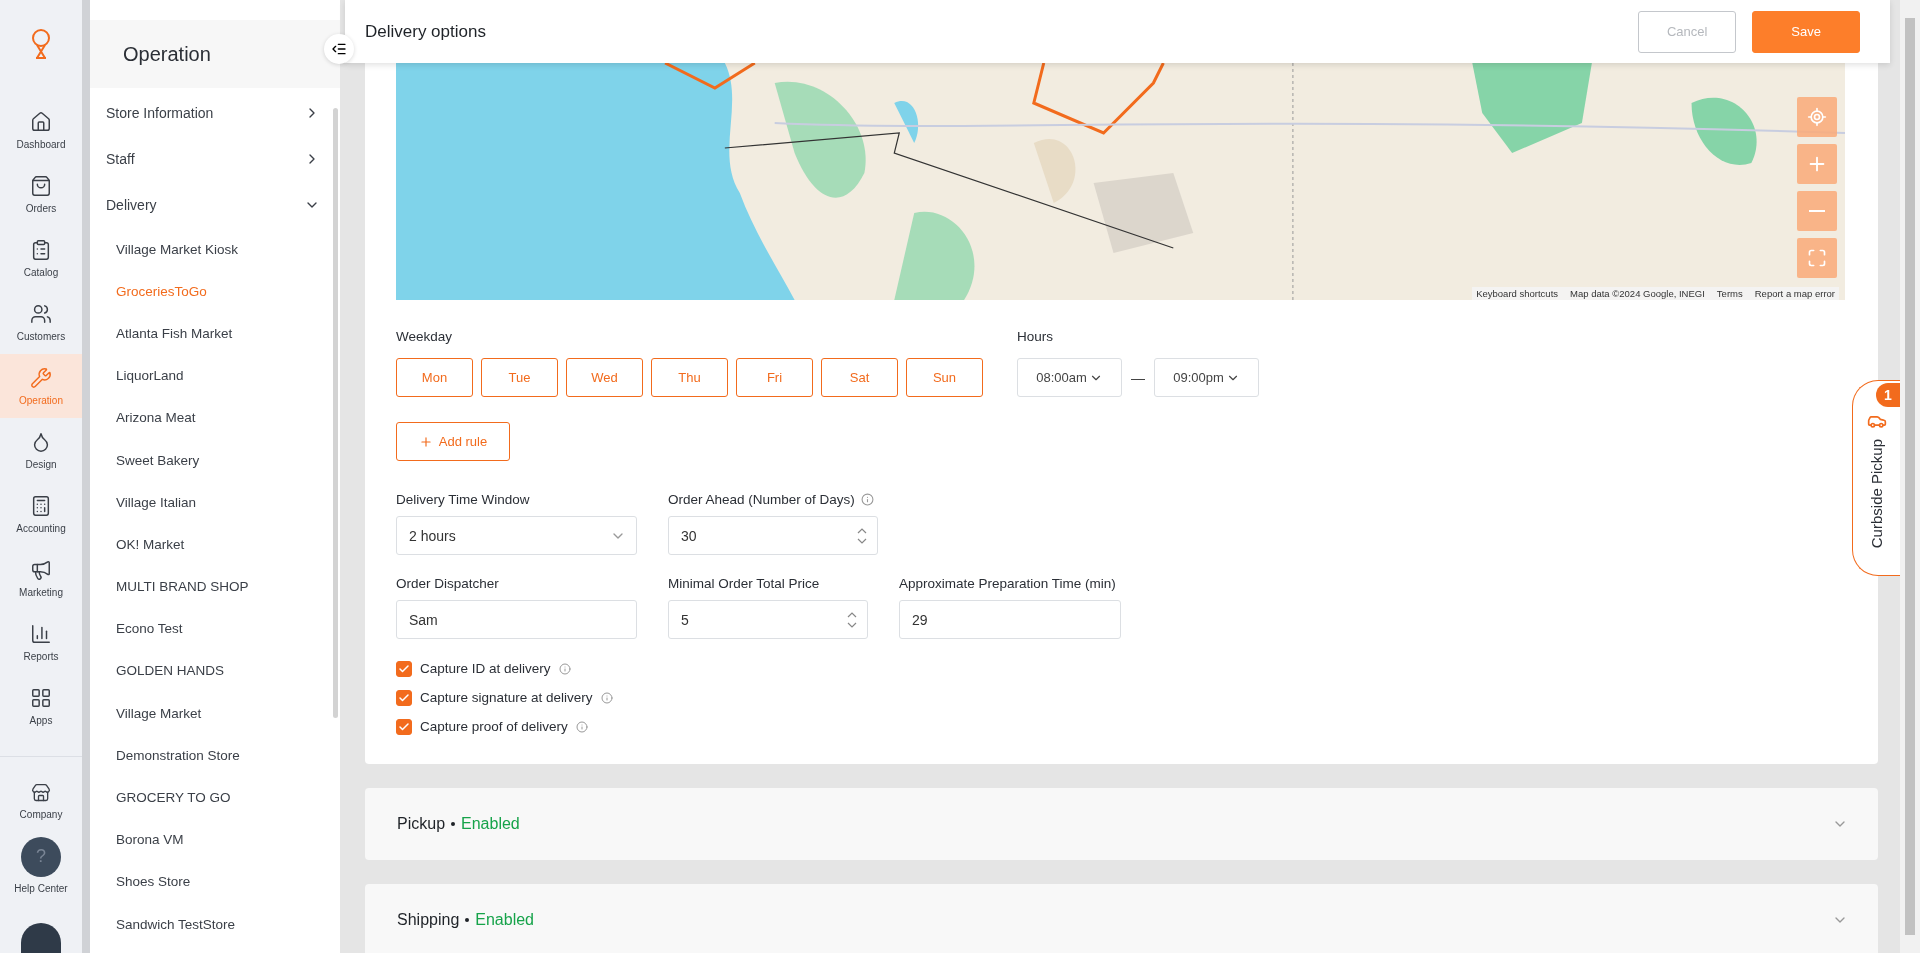  Describe the element at coordinates (447, 583) in the screenshot. I see `field-label: Order Dispatcher` at that location.